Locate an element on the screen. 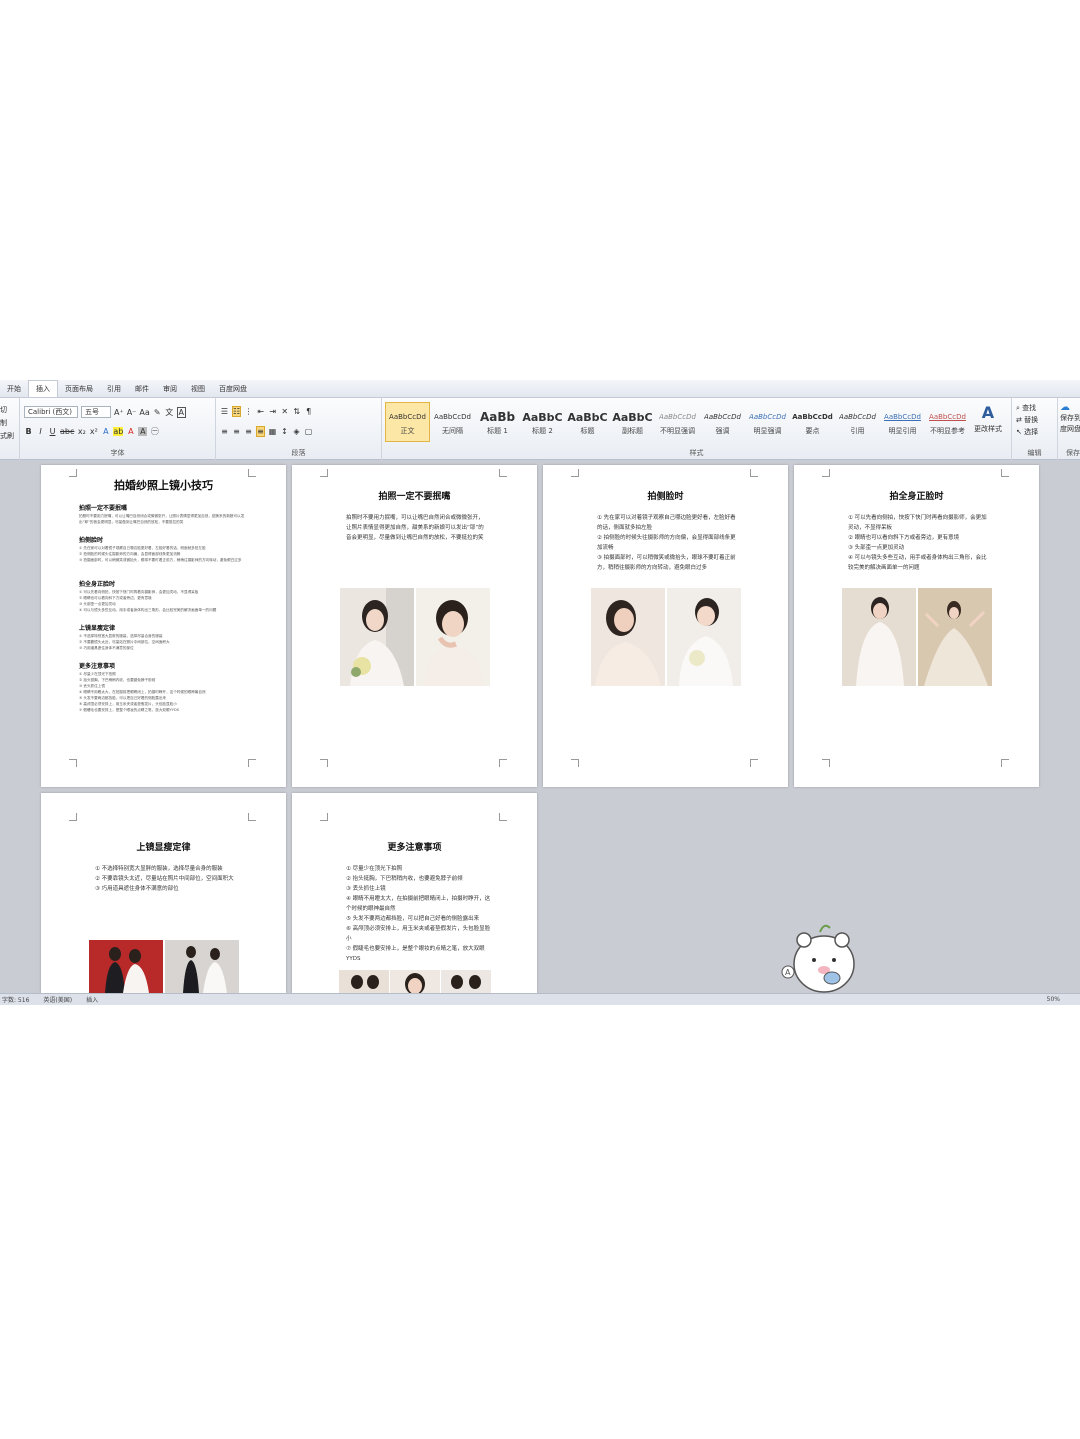  style-heading-2: AaBbC 标题 2 is located at coordinates (542, 422).